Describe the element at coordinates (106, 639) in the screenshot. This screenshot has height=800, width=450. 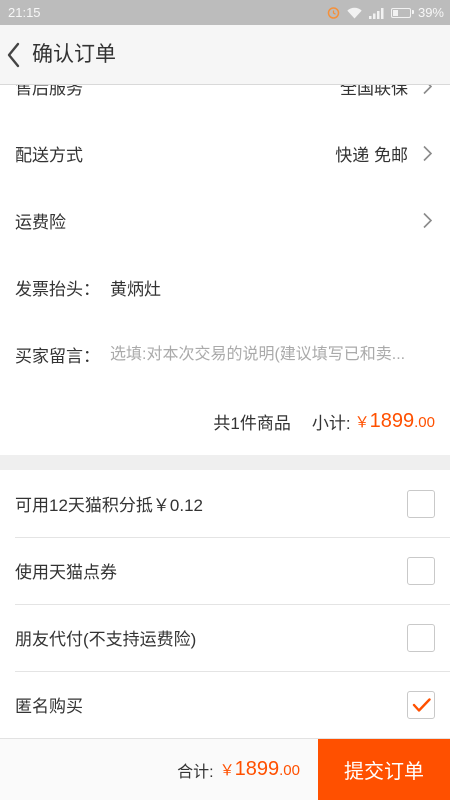
I see `friend-pay-label: 朋友代付(不支持运费险)` at that location.